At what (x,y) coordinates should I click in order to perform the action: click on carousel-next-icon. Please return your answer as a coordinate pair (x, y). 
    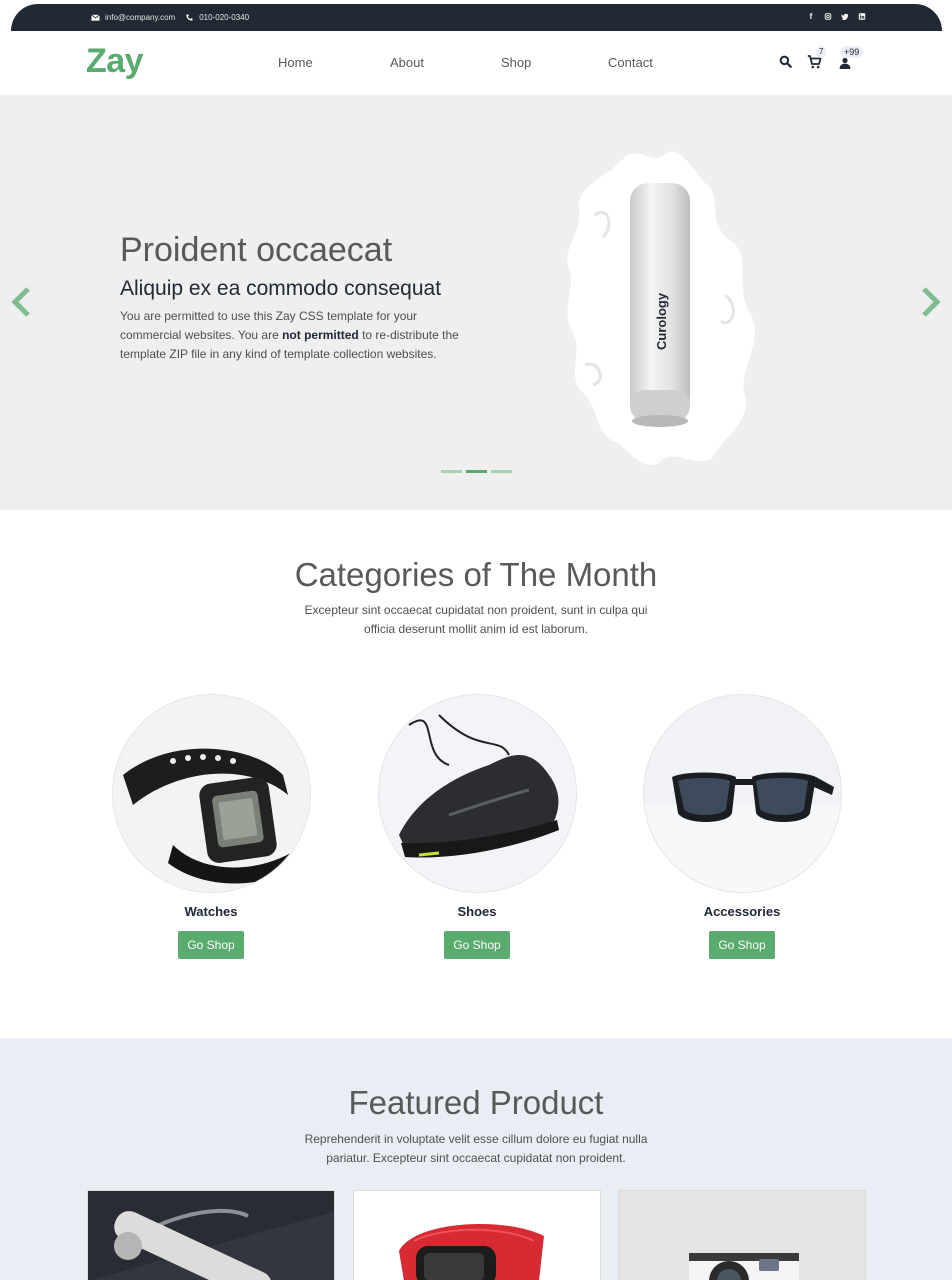
    Looking at the image, I should click on (931, 302).